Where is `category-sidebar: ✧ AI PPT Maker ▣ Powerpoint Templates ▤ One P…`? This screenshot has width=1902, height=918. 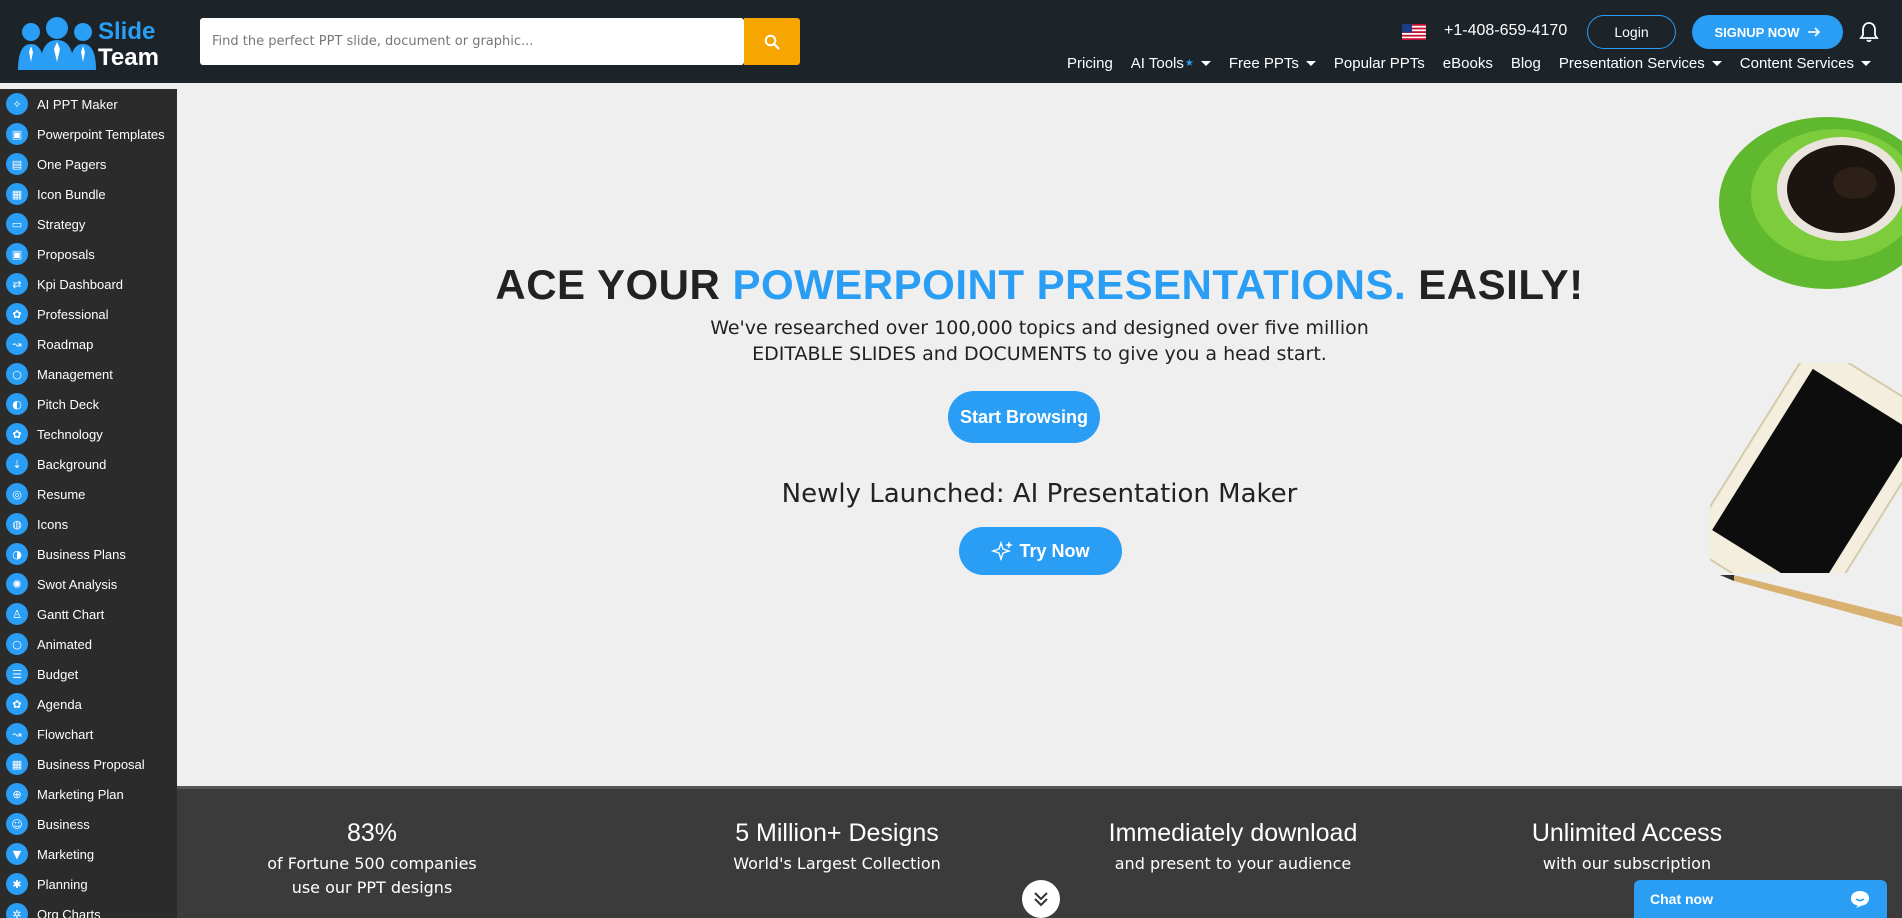
category-sidebar: ✧ AI PPT Maker ▣ Powerpoint Templates ▤ One P… is located at coordinates (88, 503).